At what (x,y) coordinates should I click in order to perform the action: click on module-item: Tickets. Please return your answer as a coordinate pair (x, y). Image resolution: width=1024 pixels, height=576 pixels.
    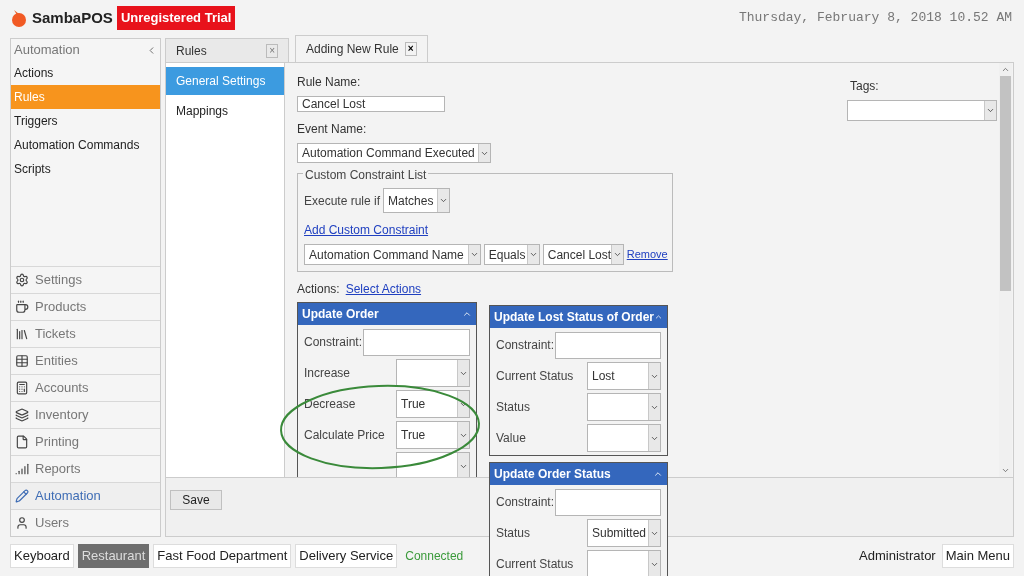
    Looking at the image, I should click on (85, 333).